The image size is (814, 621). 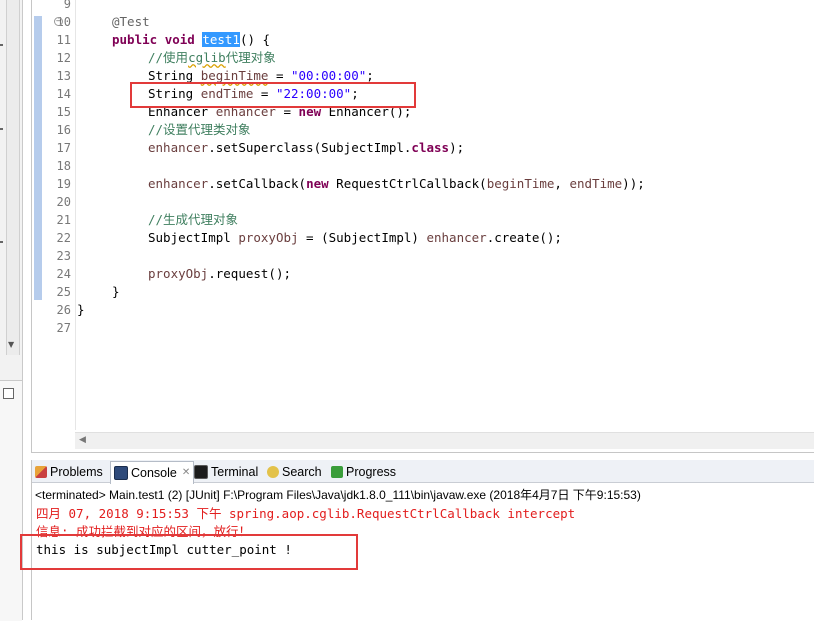 What do you see at coordinates (191, 40) in the screenshot?
I see `code-line-11: public void test1() {` at bounding box center [191, 40].